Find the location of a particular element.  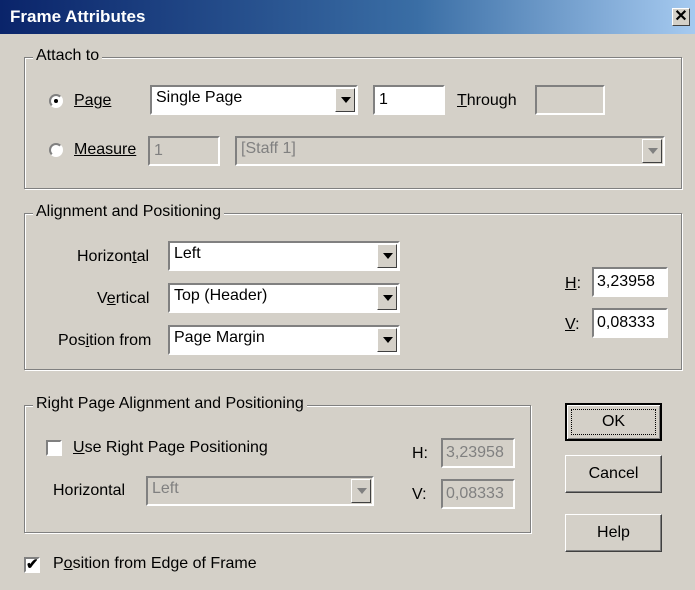

close-icon: ✕ is located at coordinates (681, 16).